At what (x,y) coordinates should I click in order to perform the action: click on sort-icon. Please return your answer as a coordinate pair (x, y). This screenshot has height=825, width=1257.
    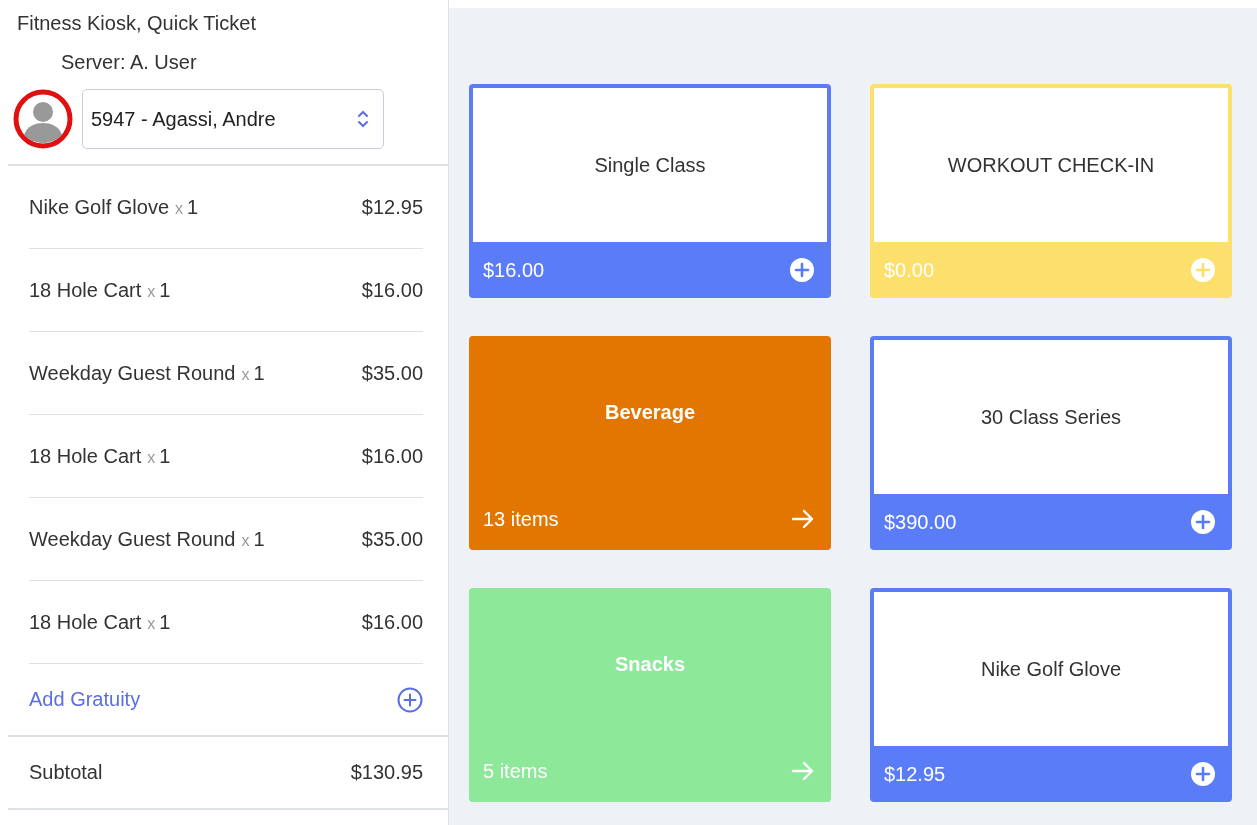
    Looking at the image, I should click on (363, 119).